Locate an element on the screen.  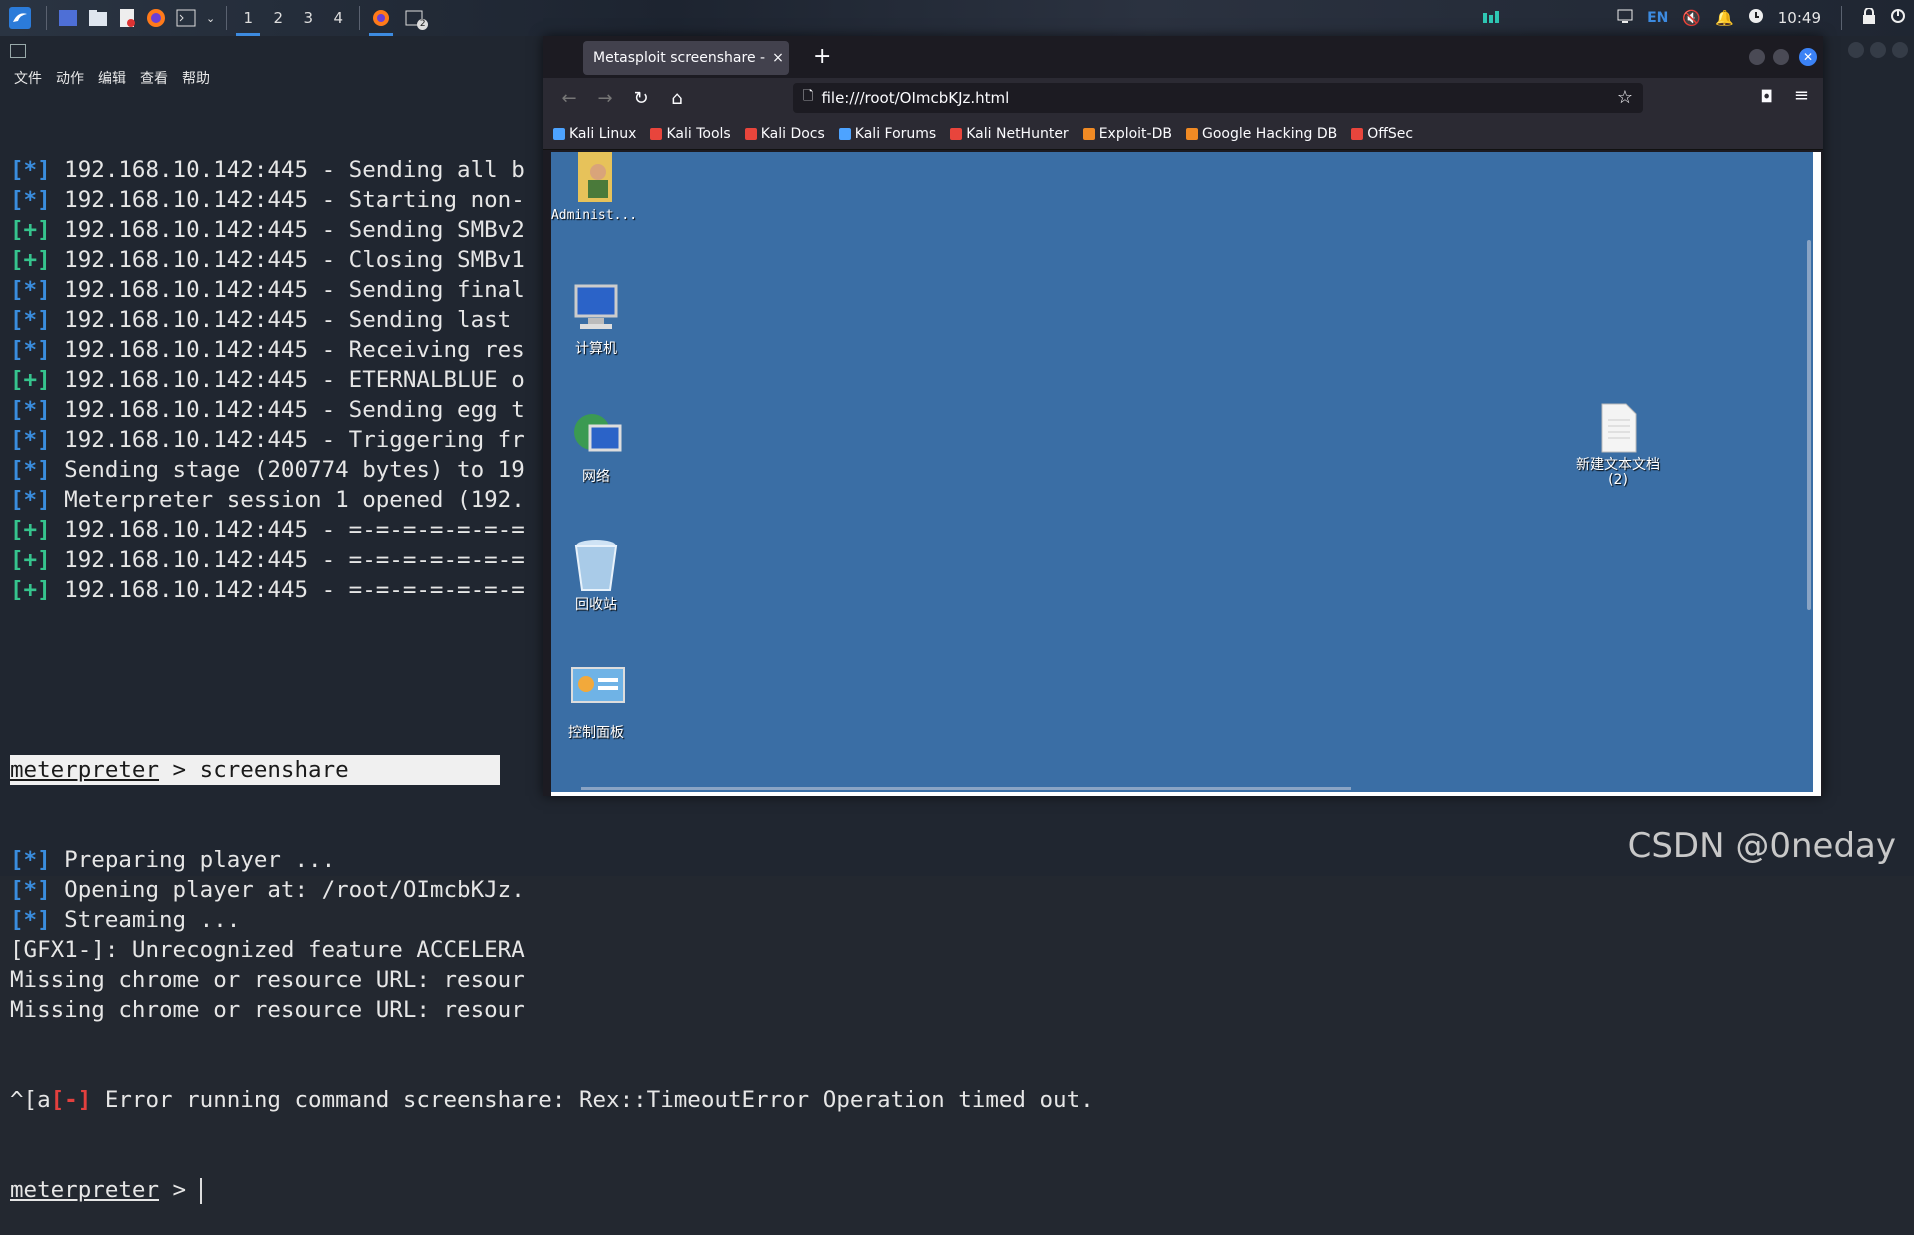
bookmark-star-icon: ☆ is located at coordinates (1625, 97).